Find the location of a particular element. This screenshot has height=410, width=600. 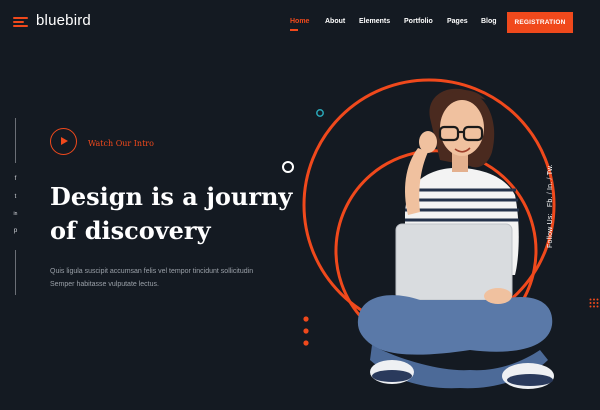

follow-label: Follow Us: is located at coordinates (550, 230).